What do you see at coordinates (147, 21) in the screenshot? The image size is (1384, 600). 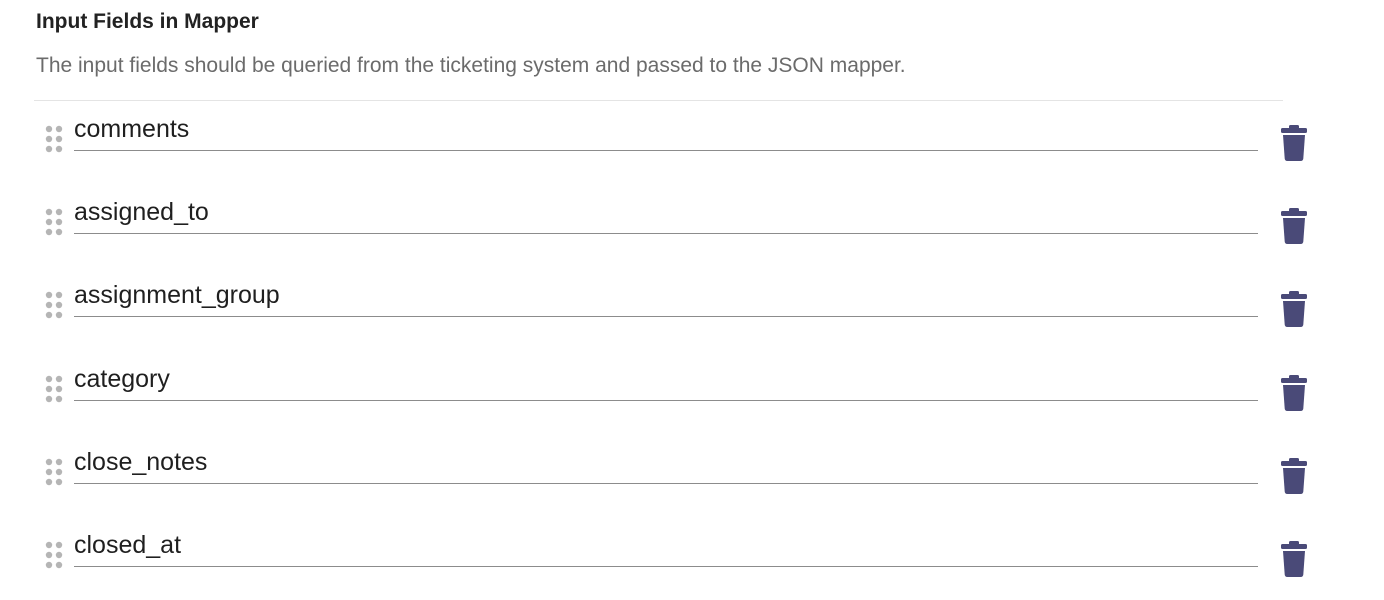 I see `section-title: Input Fields in Mapper` at bounding box center [147, 21].